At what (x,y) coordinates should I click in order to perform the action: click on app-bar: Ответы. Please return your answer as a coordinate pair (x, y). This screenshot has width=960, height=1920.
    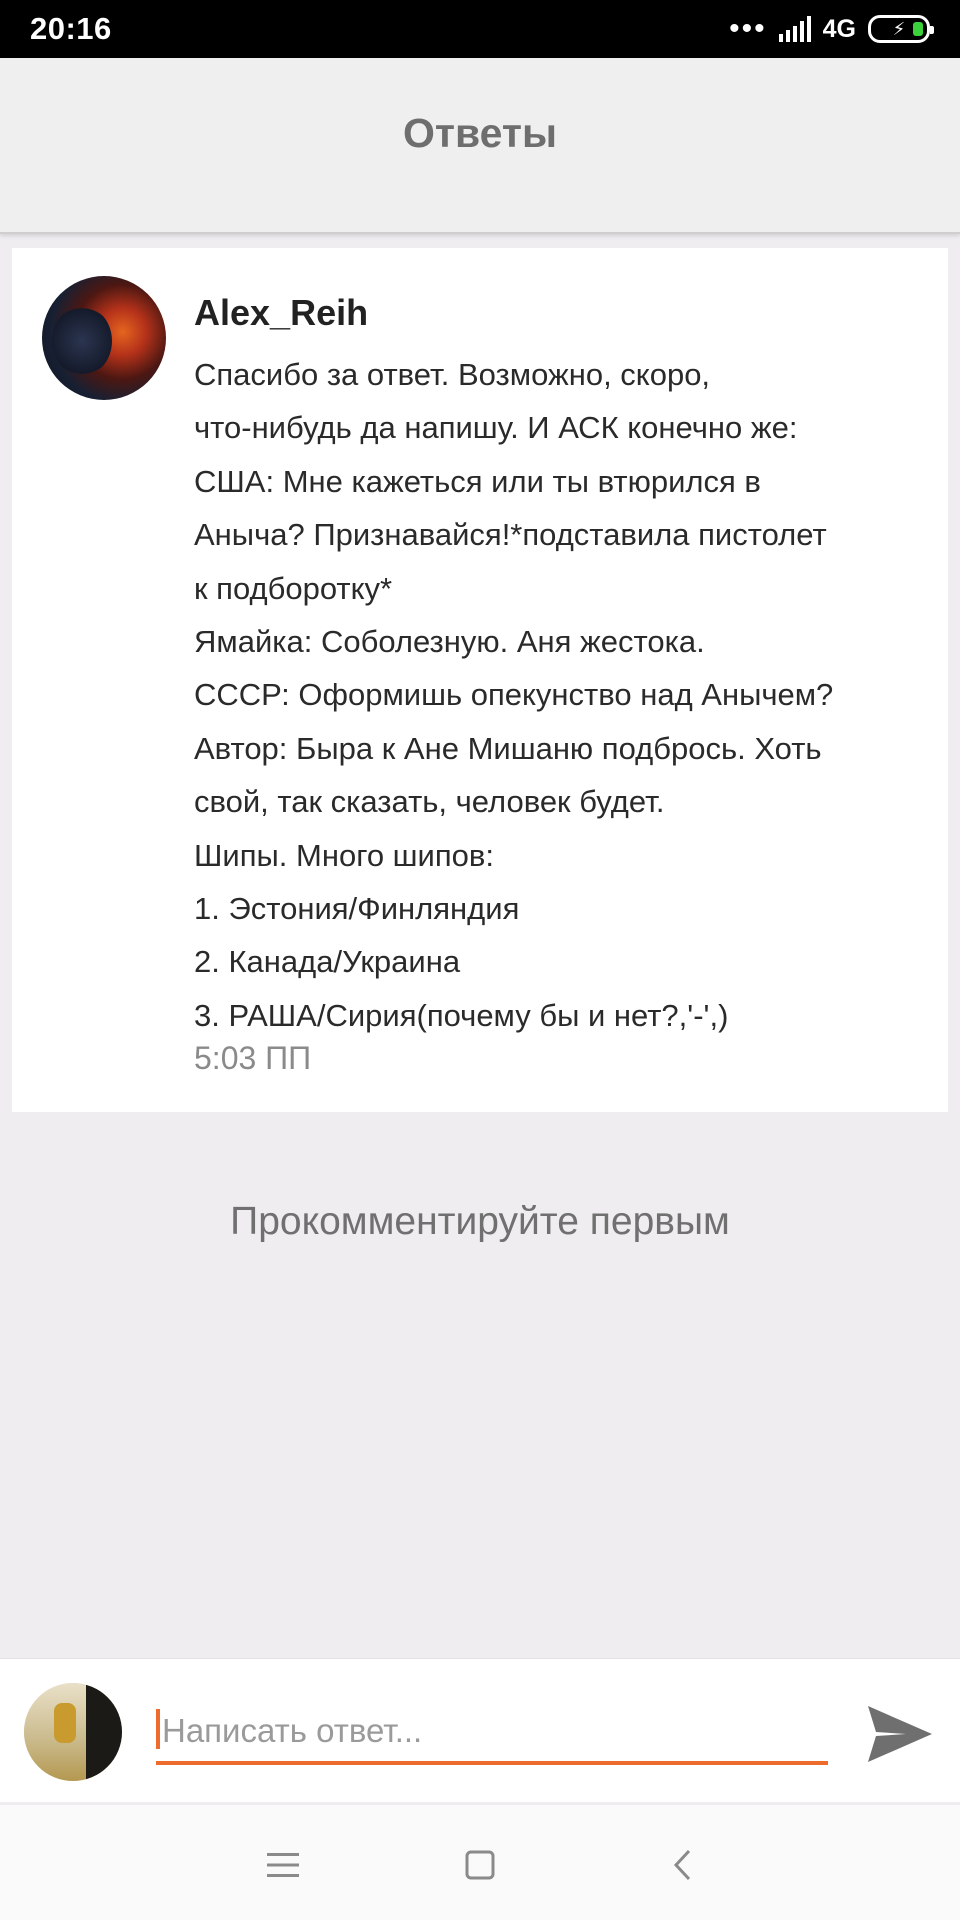
    Looking at the image, I should click on (480, 146).